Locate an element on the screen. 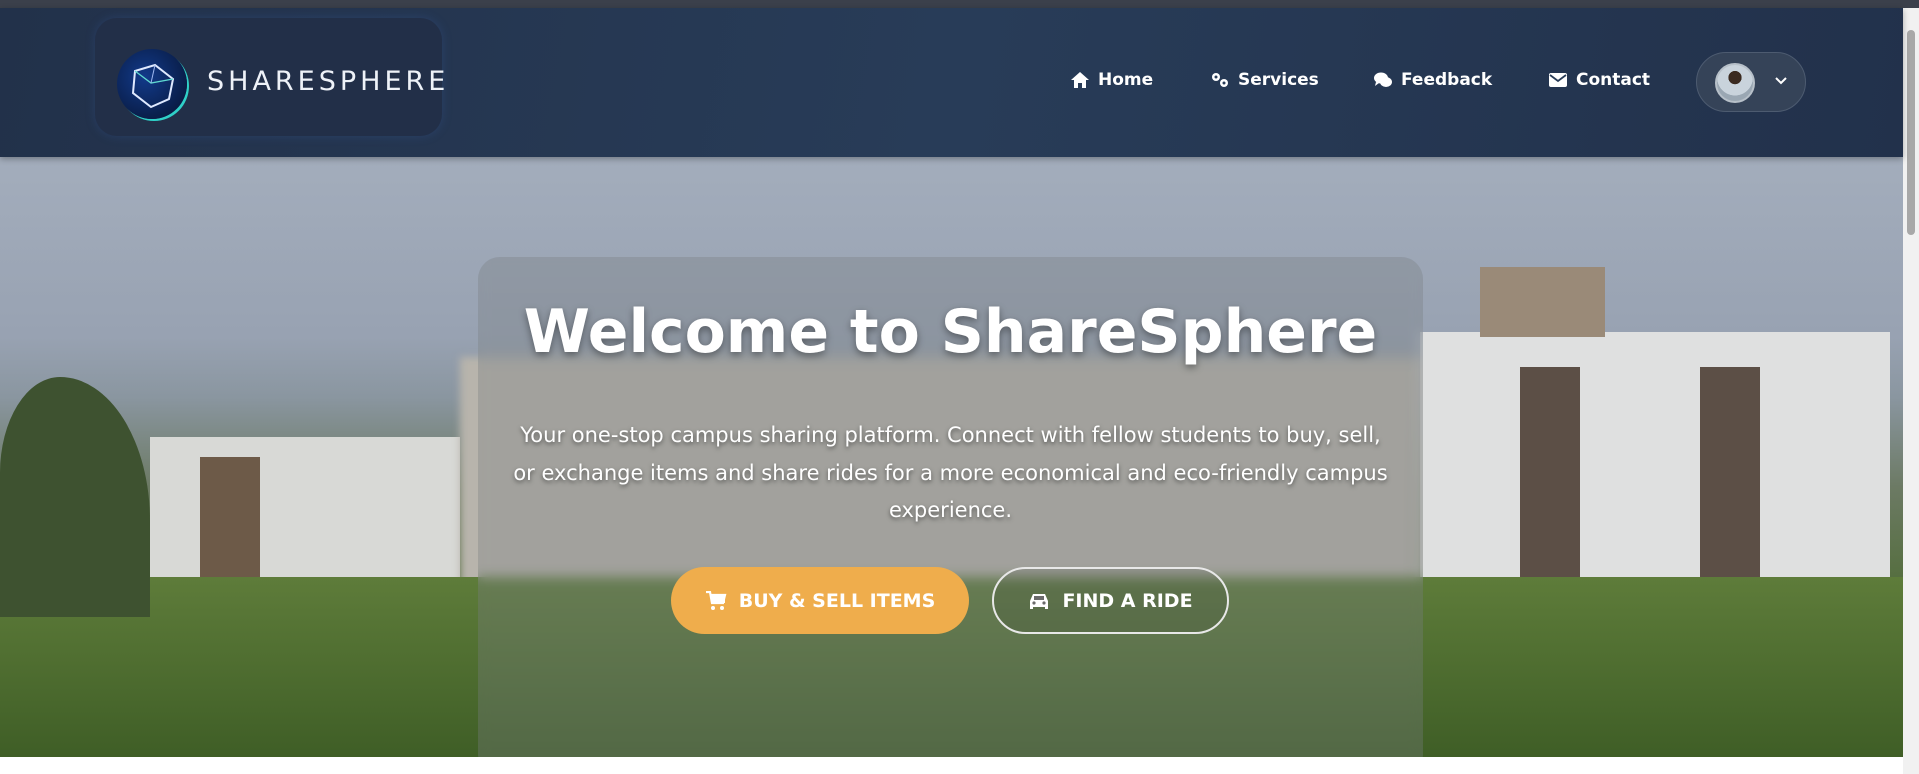 The image size is (1919, 774). brand-name: SHARESPHERE is located at coordinates (328, 81).